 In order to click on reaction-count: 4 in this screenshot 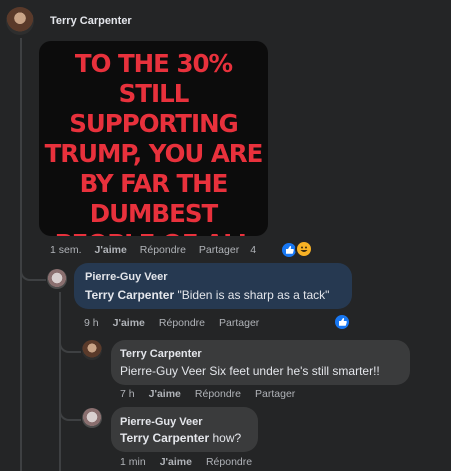, I will do `click(253, 250)`.